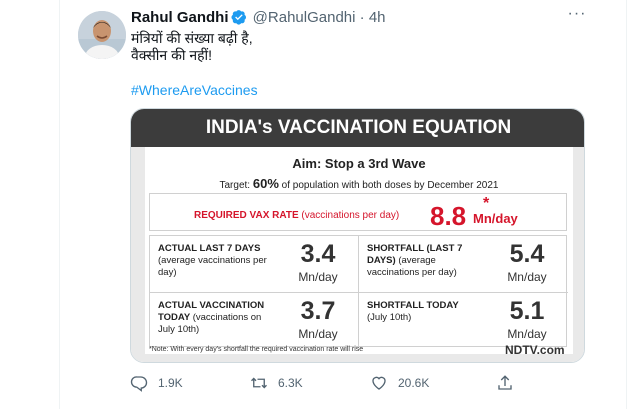 Image resolution: width=635 pixels, height=409 pixels. I want to click on like-count: 20.6K, so click(414, 383).